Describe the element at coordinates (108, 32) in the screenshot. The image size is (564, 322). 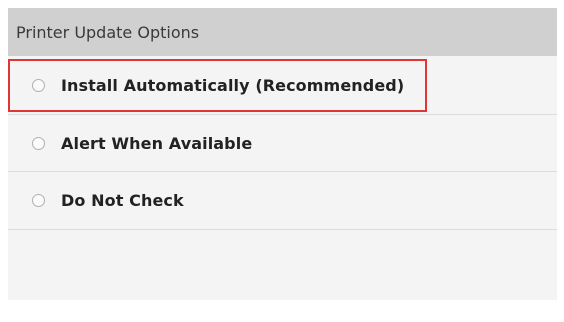
I see `page-title: Printer Update Options` at that location.